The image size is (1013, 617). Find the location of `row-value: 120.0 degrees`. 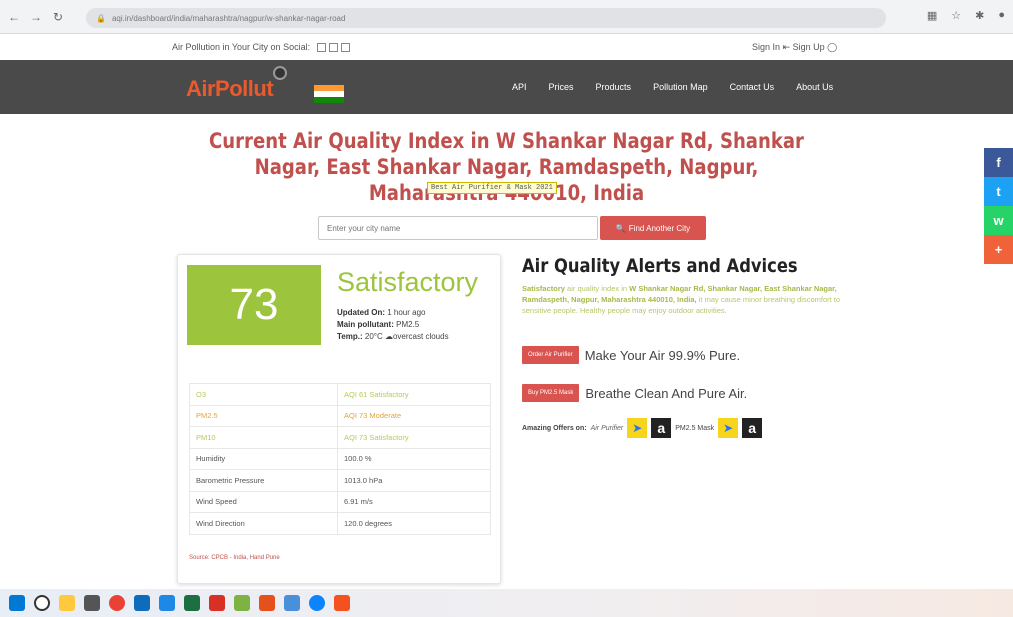

row-value: 120.0 degrees is located at coordinates (414, 523).